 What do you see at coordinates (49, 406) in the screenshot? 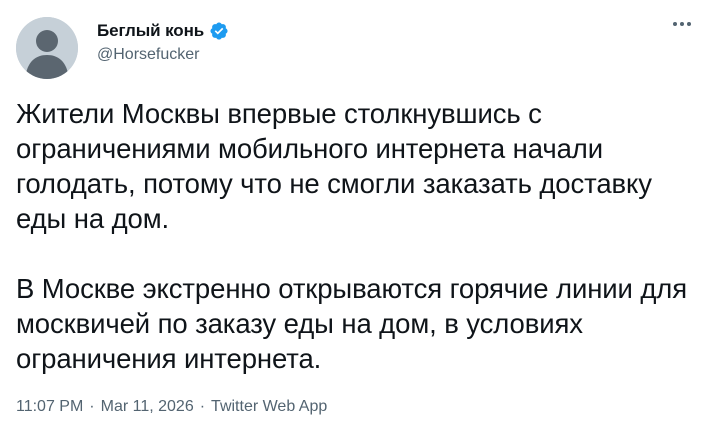
I see `tweet-time: 11:07 PM` at bounding box center [49, 406].